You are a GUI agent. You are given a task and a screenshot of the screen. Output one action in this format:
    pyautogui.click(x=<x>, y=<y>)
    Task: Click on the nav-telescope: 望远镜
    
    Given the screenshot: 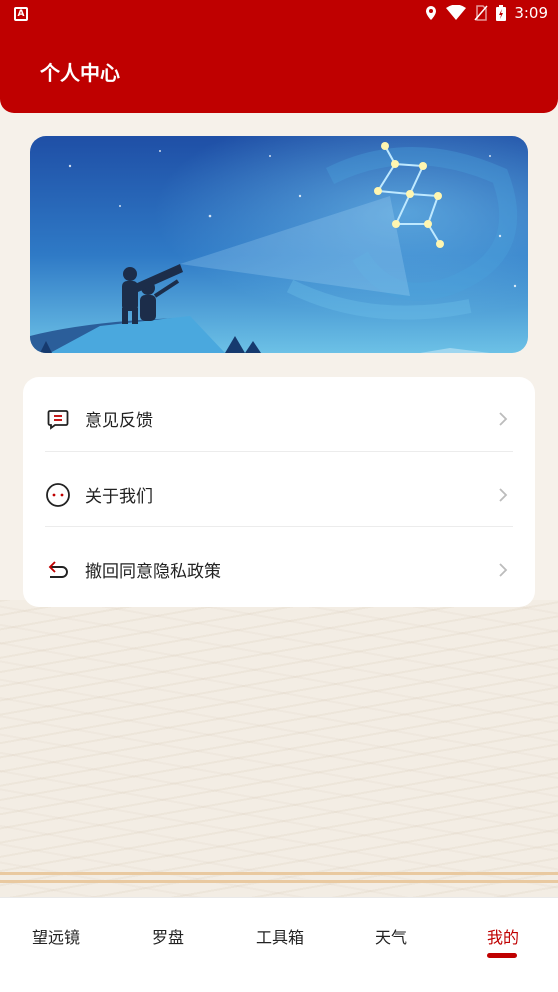 What is the action you would take?
    pyautogui.click(x=56, y=936)
    